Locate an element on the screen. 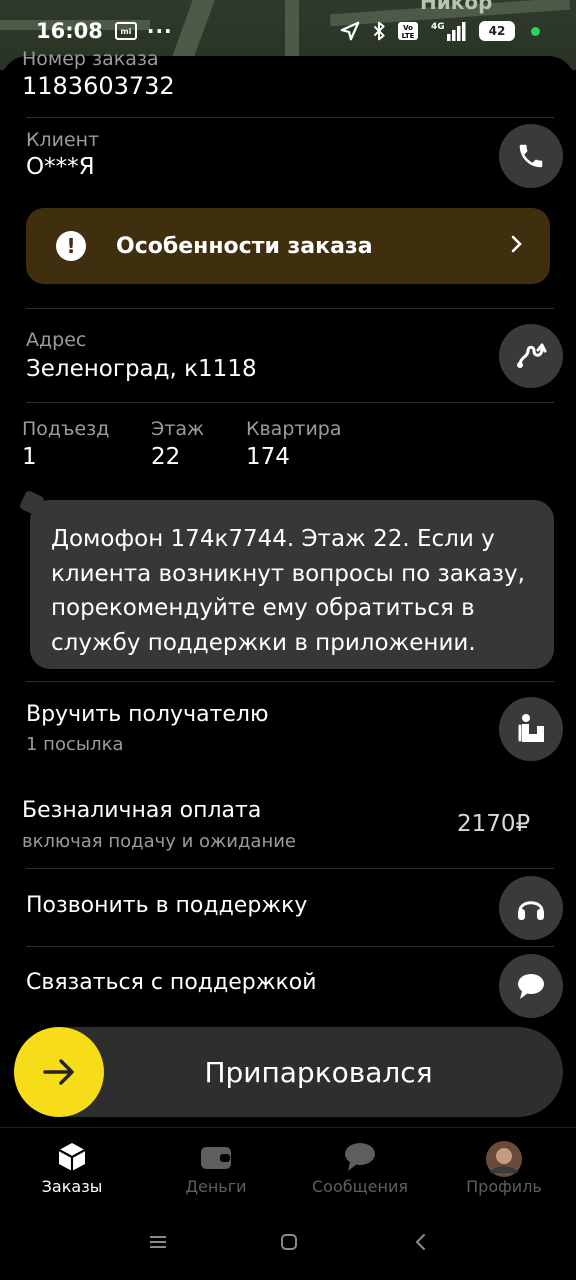 This screenshot has height=1280, width=576. box-icon is located at coordinates (72, 1157).